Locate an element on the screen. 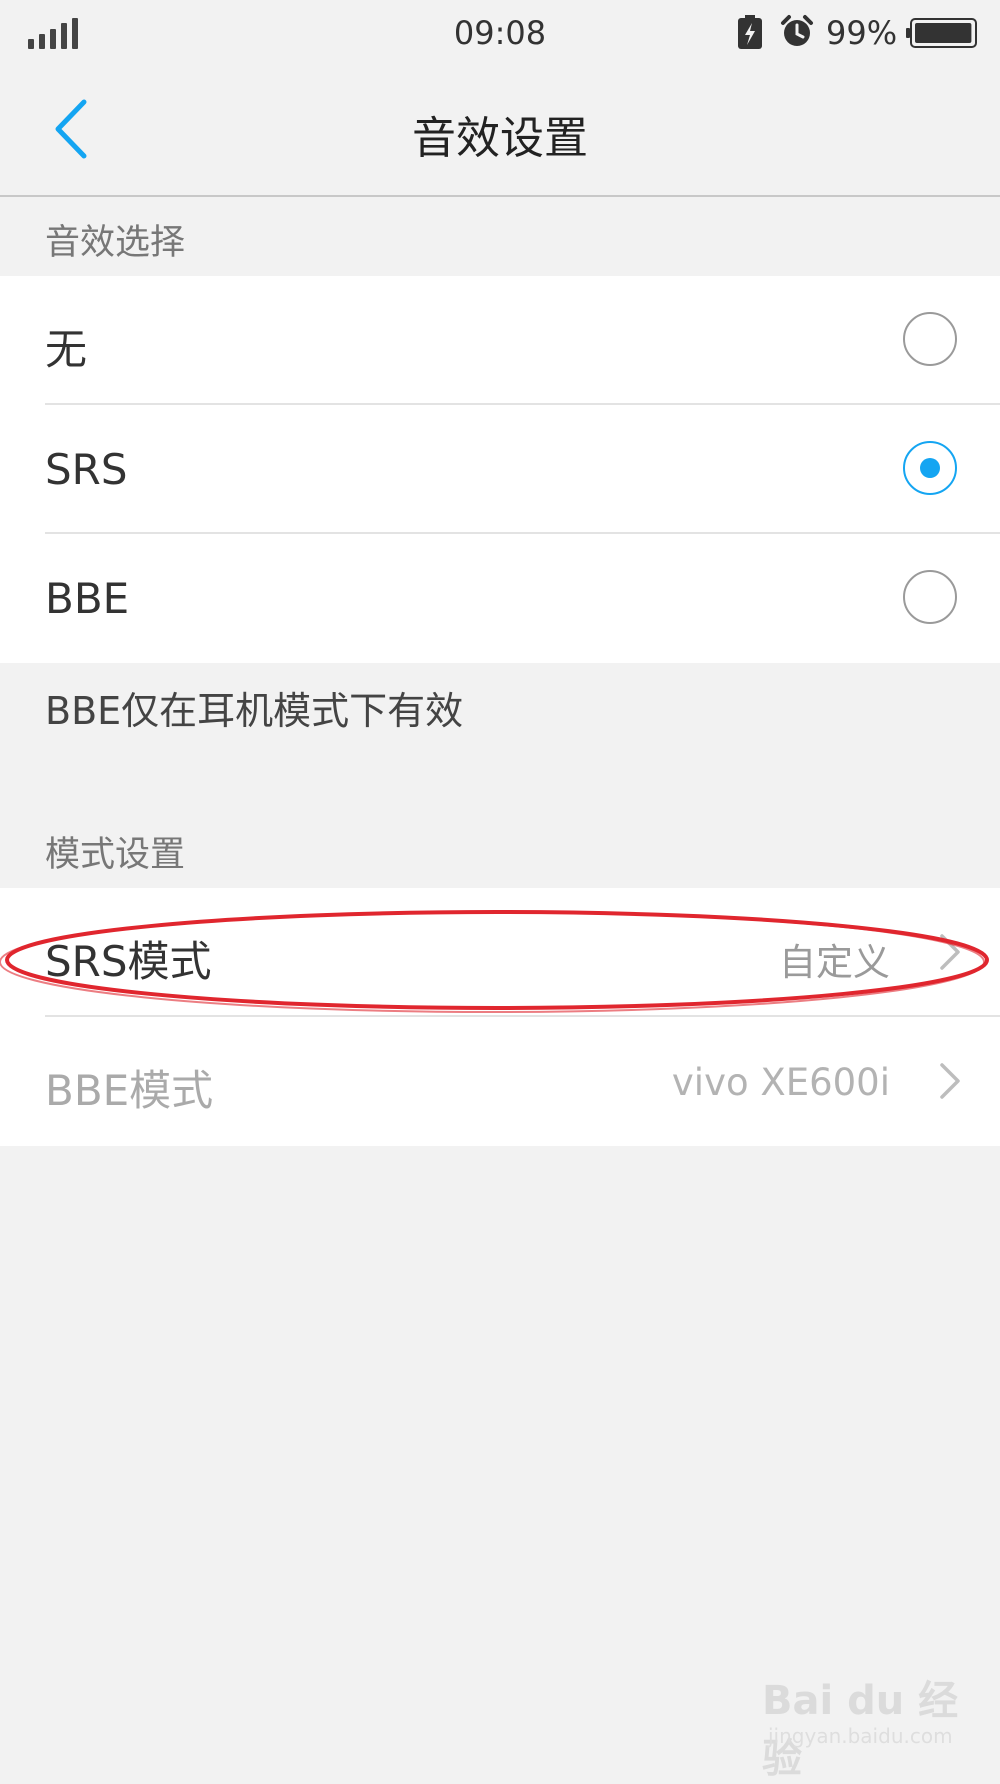 The image size is (1000, 1784). radio-none is located at coordinates (930, 339).